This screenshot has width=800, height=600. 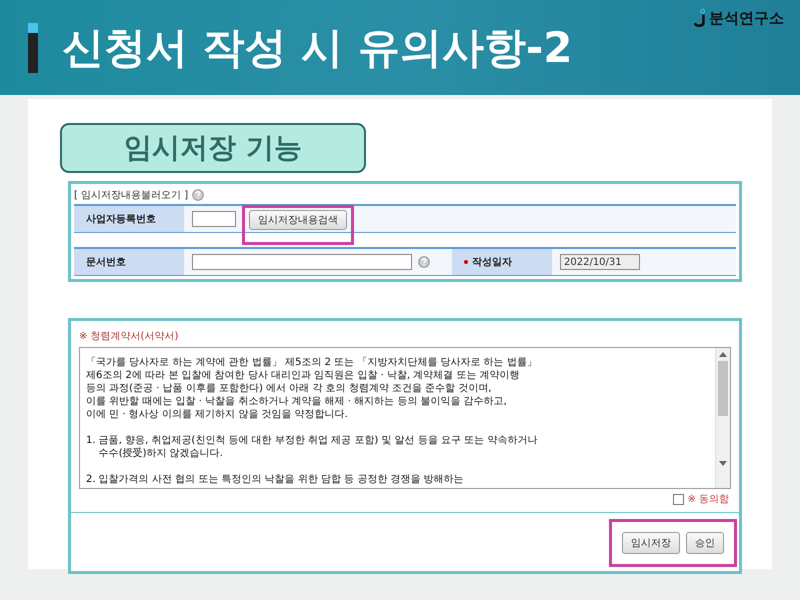 I want to click on section-label: 임시저장 기능, so click(x=213, y=148).